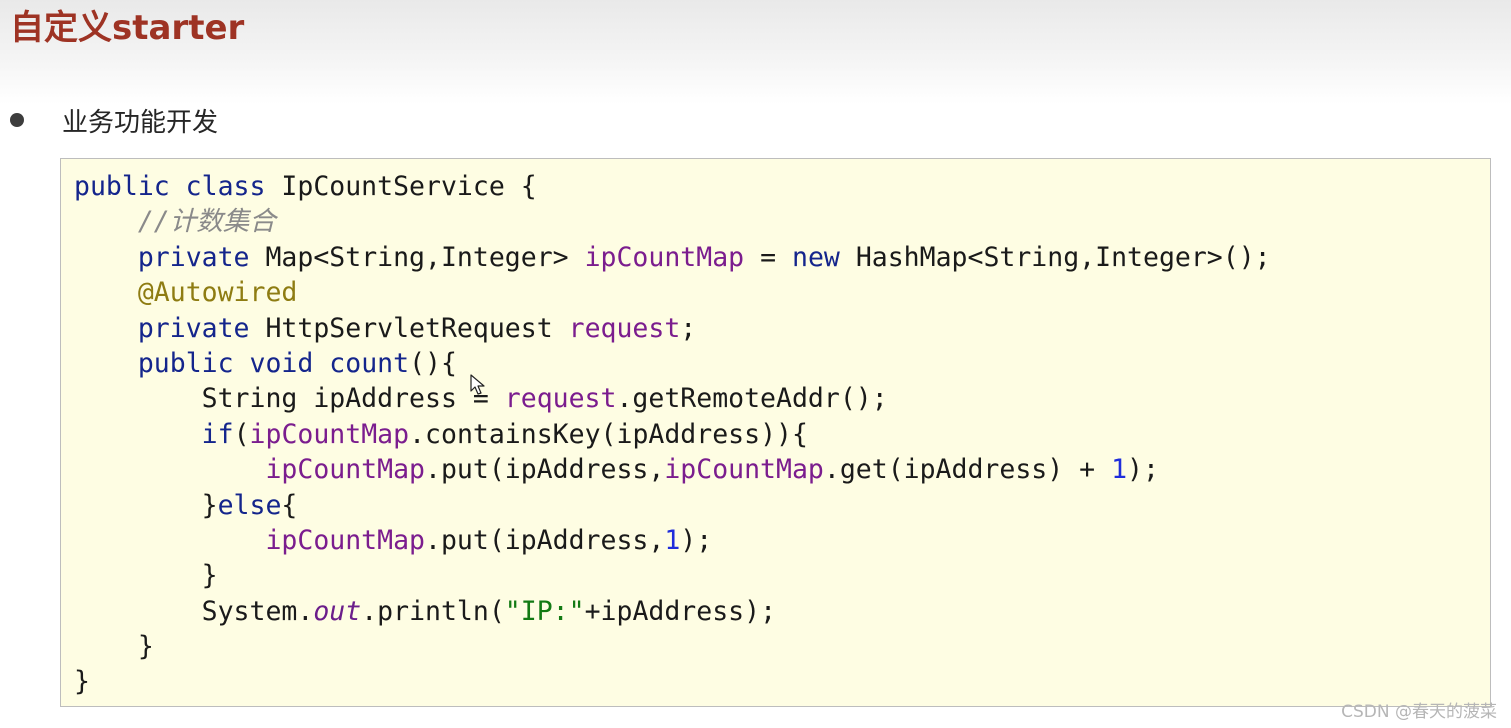  Describe the element at coordinates (967, 470) in the screenshot. I see `code-token-plain: .get(ipAddress) +` at that location.